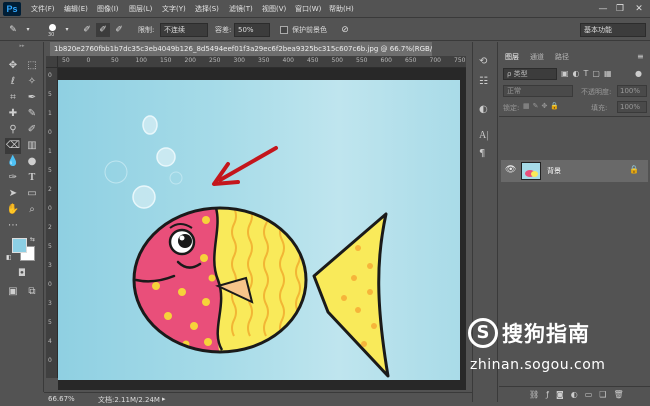 This screenshot has height=406, width=650. Describe the element at coordinates (13, 162) in the screenshot. I see `blur-tool-icon: 💧` at that location.